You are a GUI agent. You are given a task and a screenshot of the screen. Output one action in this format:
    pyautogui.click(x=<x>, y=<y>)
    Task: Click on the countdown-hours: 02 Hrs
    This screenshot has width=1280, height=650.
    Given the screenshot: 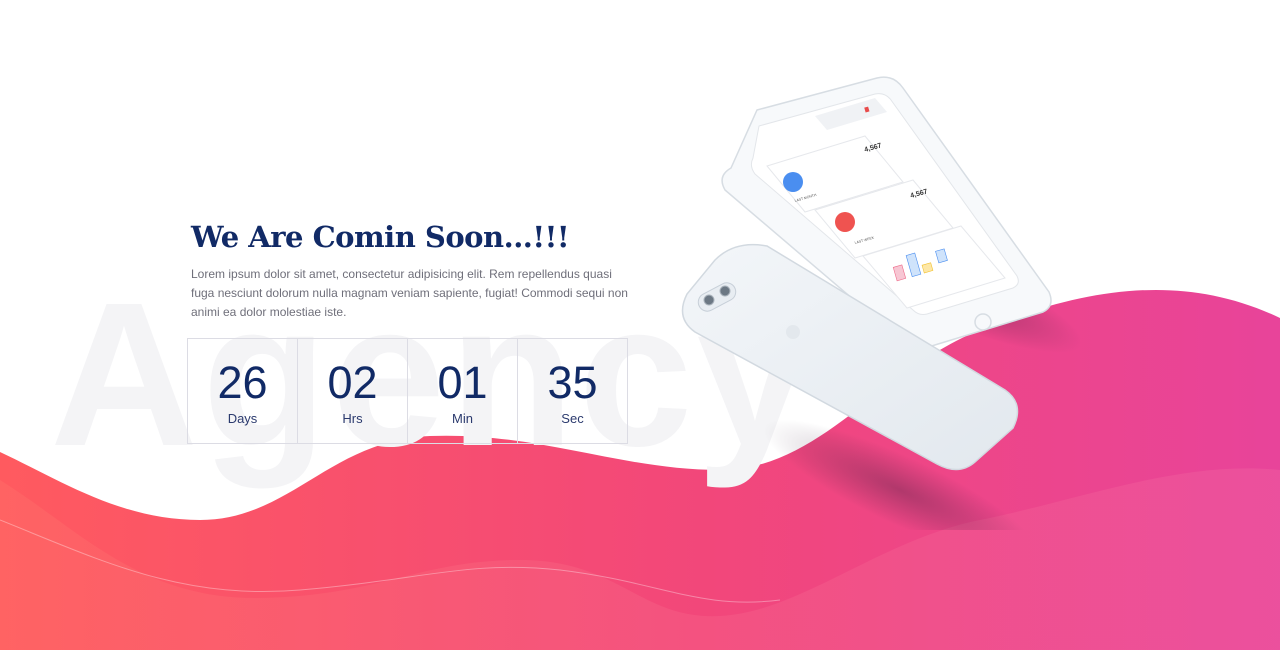 What is the action you would take?
    pyautogui.click(x=352, y=391)
    